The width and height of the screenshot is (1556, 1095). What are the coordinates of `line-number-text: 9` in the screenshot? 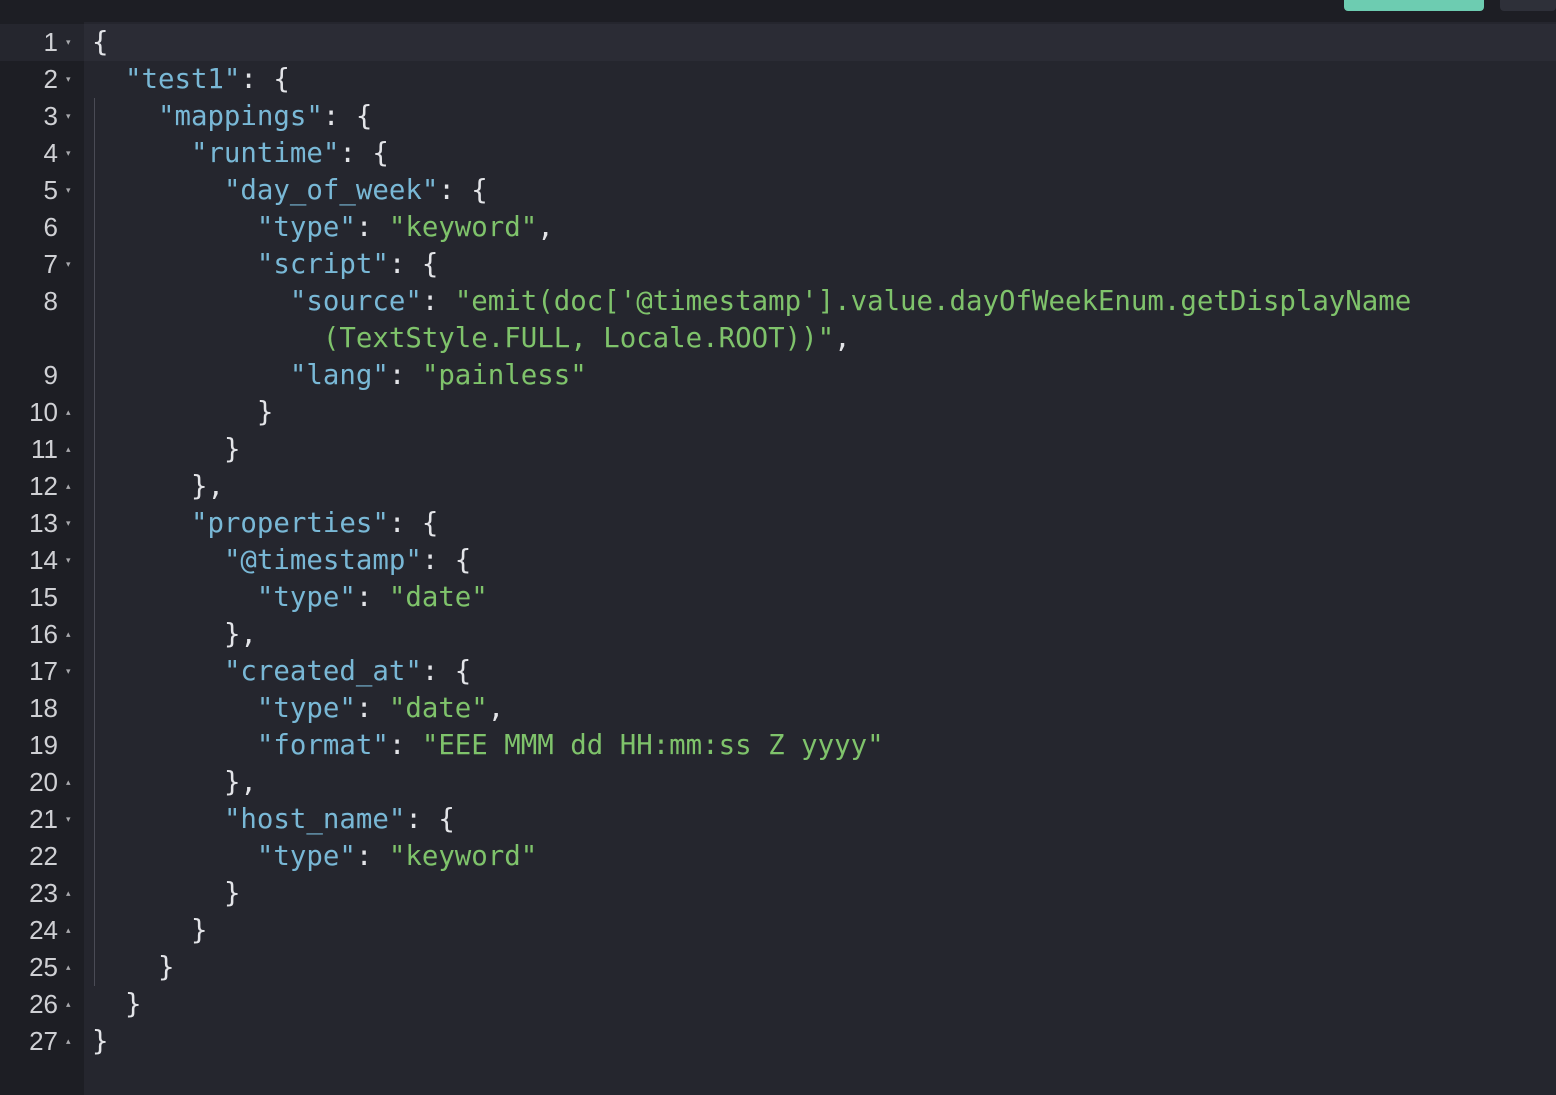 It's located at (50, 375).